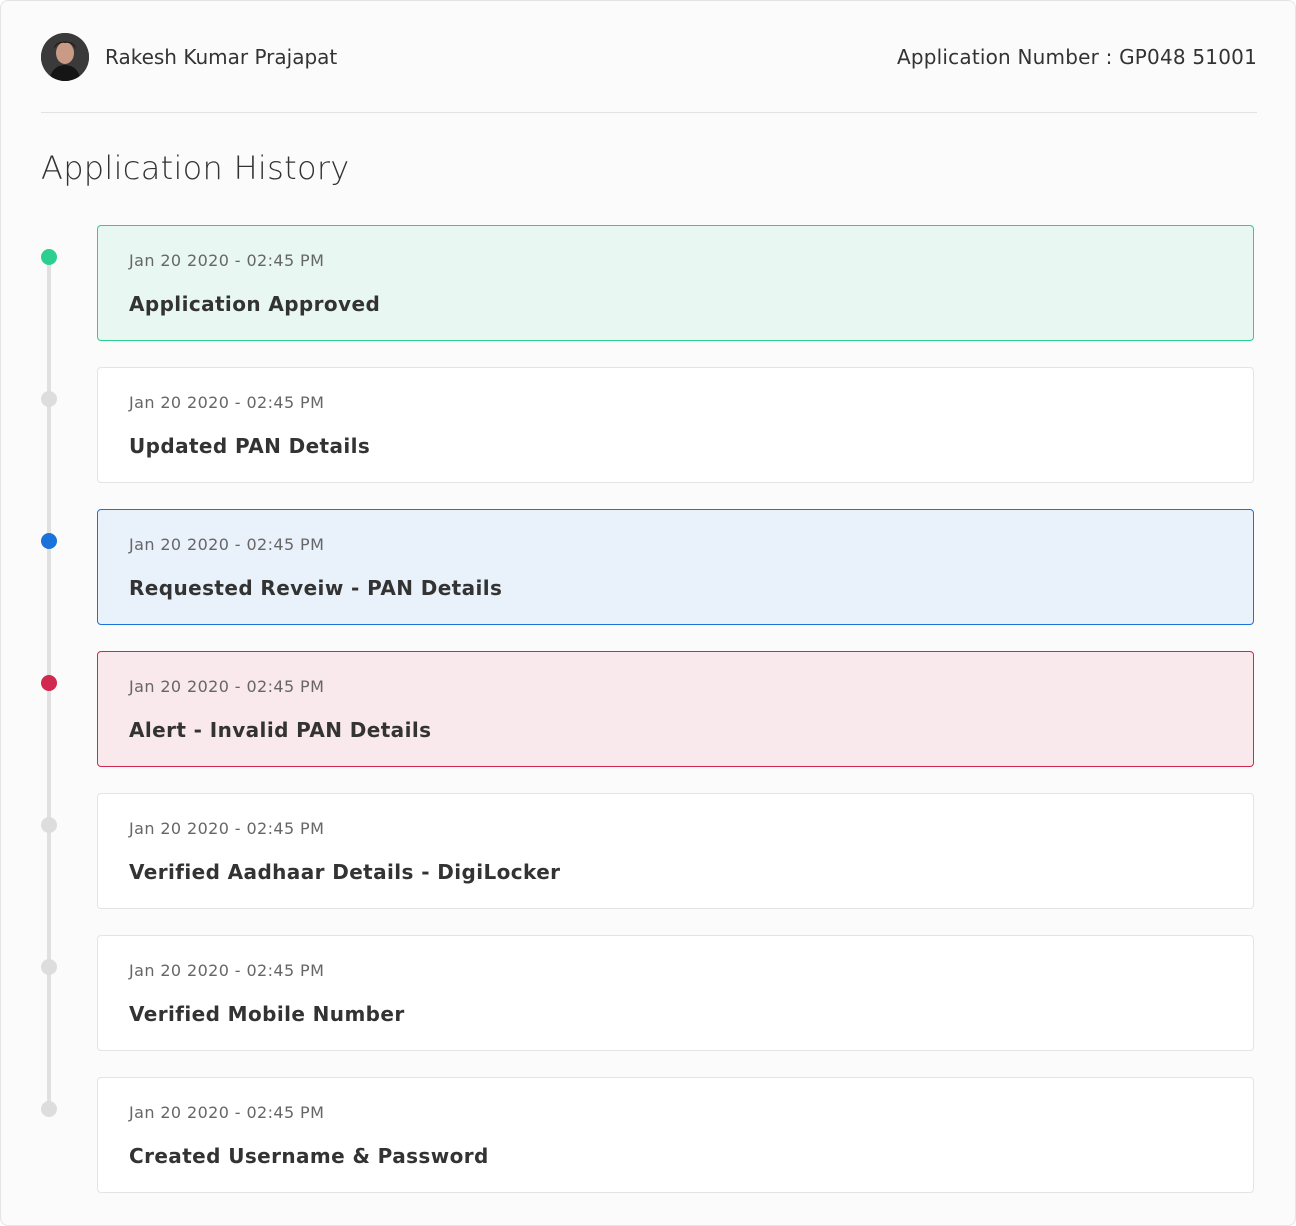  I want to click on header-divider, so click(649, 112).